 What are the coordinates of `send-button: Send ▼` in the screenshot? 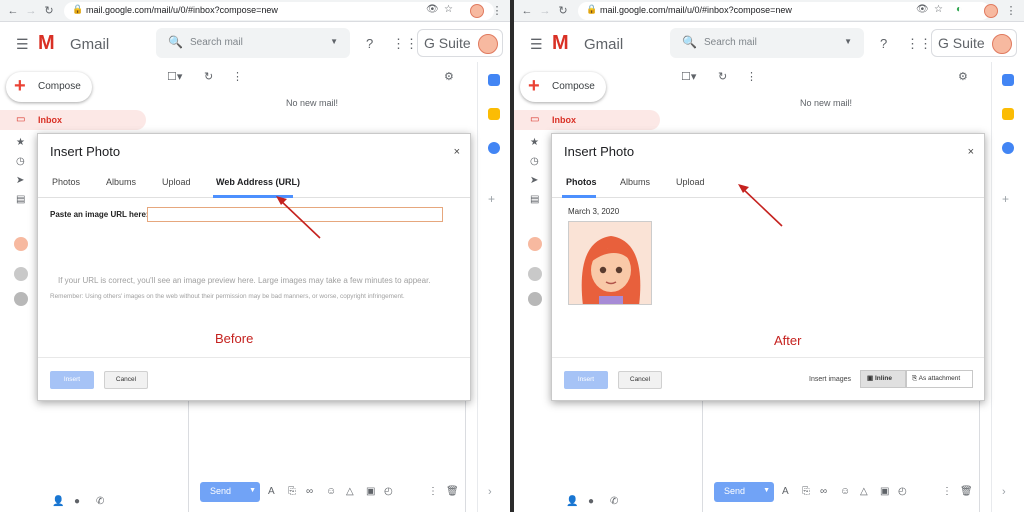 It's located at (744, 492).